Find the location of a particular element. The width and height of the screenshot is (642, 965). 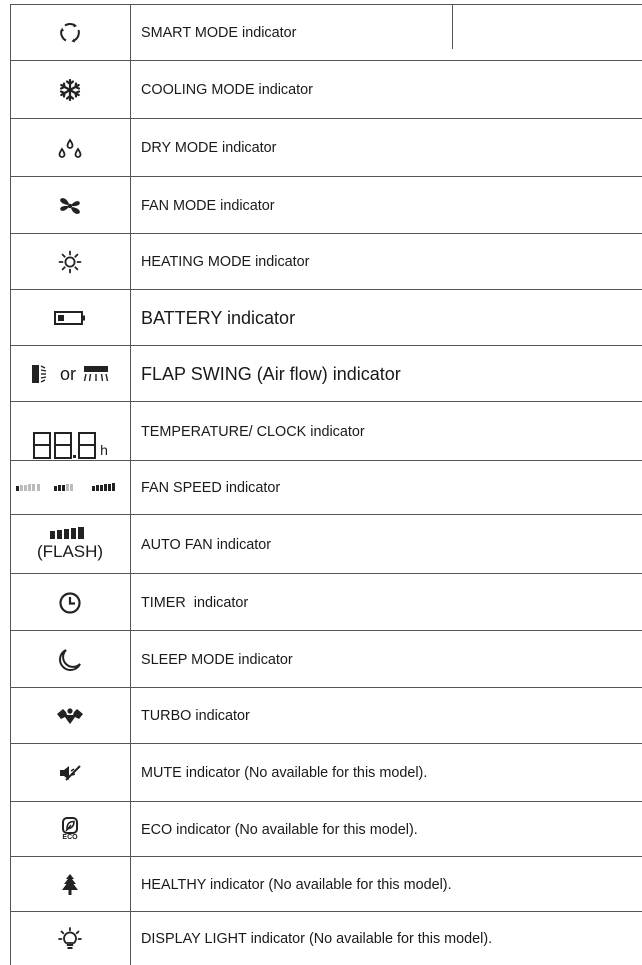

smart-mode-icon is located at coordinates (70, 33).